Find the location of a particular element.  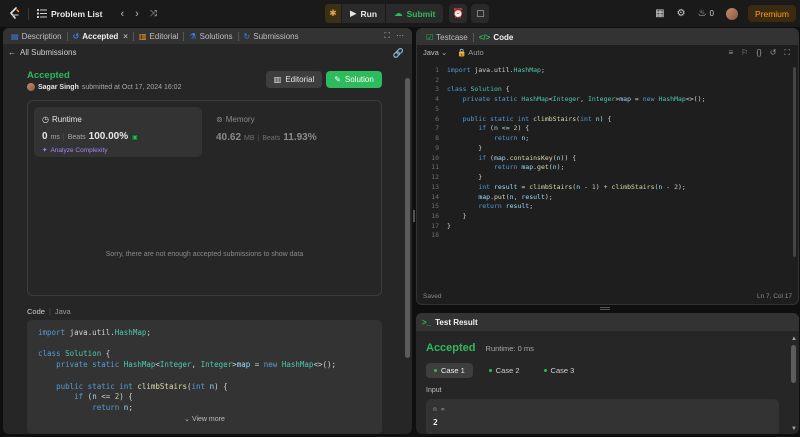

problem-list-label: Problem List is located at coordinates (77, 13).